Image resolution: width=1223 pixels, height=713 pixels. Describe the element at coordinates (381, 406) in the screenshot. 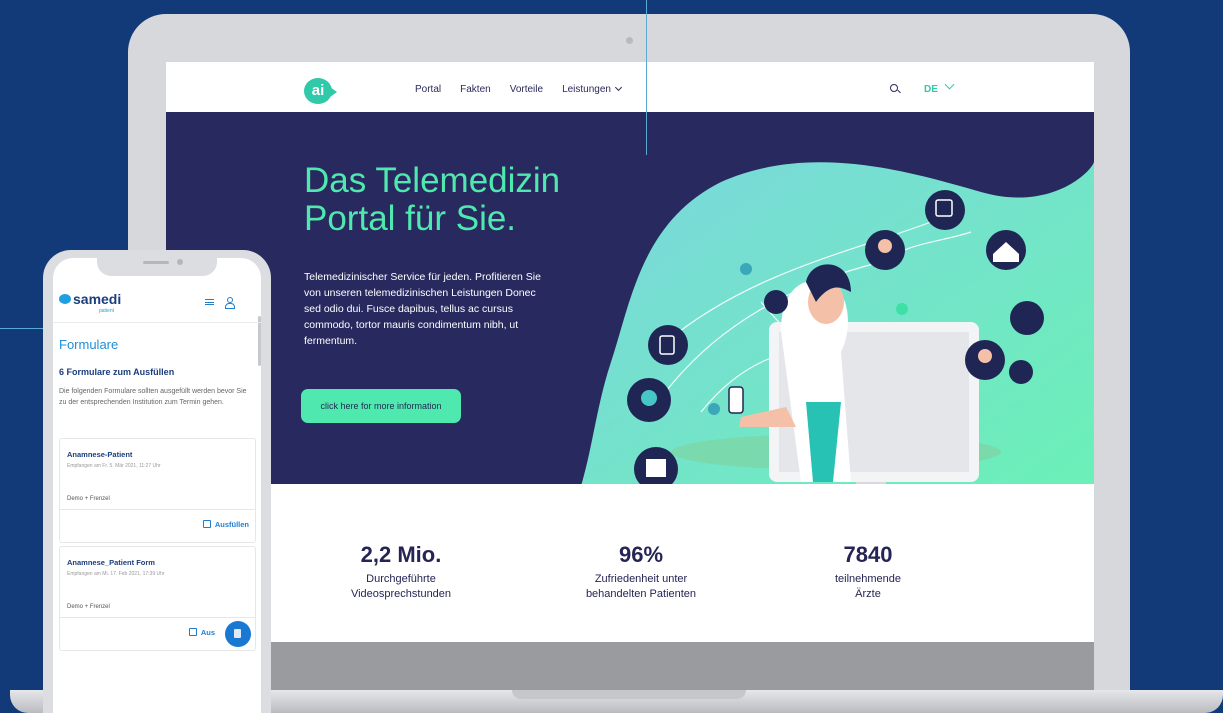

I see `more-info-button: click here for more information` at that location.